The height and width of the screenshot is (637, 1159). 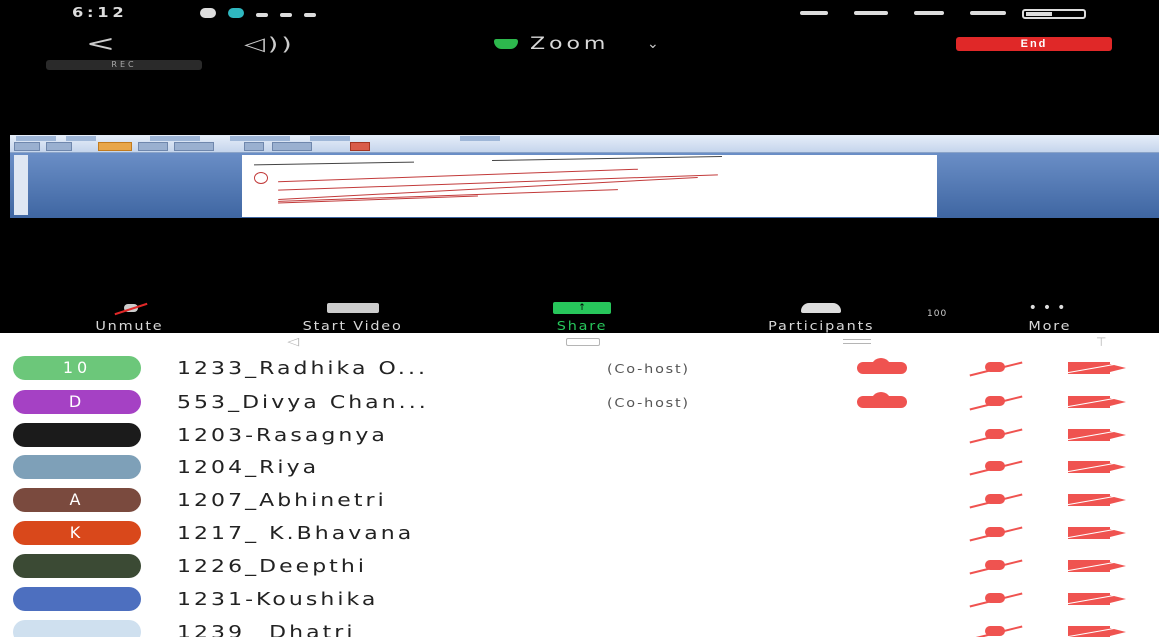 I want to click on share-button: ↑ Share, so click(x=582, y=316).